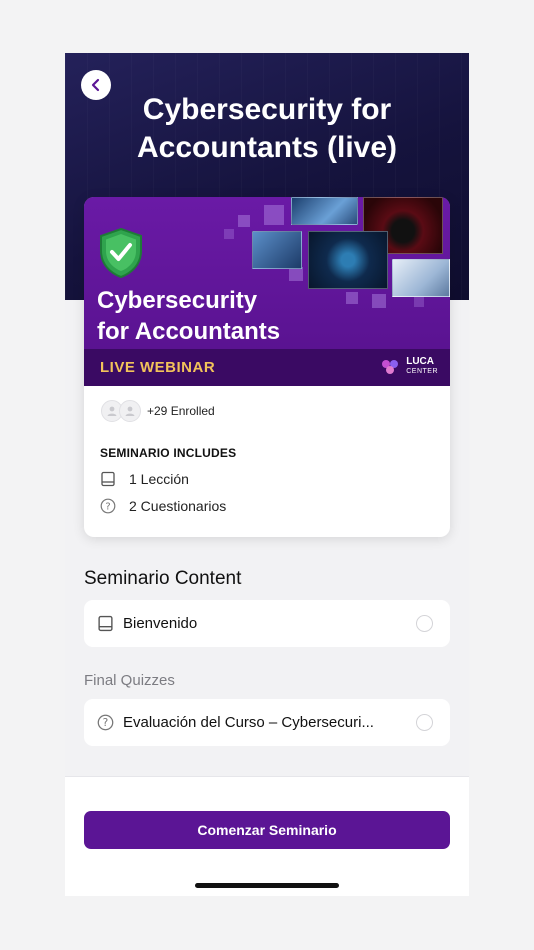 This screenshot has height=950, width=534. Describe the element at coordinates (421, 278) in the screenshot. I see `photo-team` at that location.